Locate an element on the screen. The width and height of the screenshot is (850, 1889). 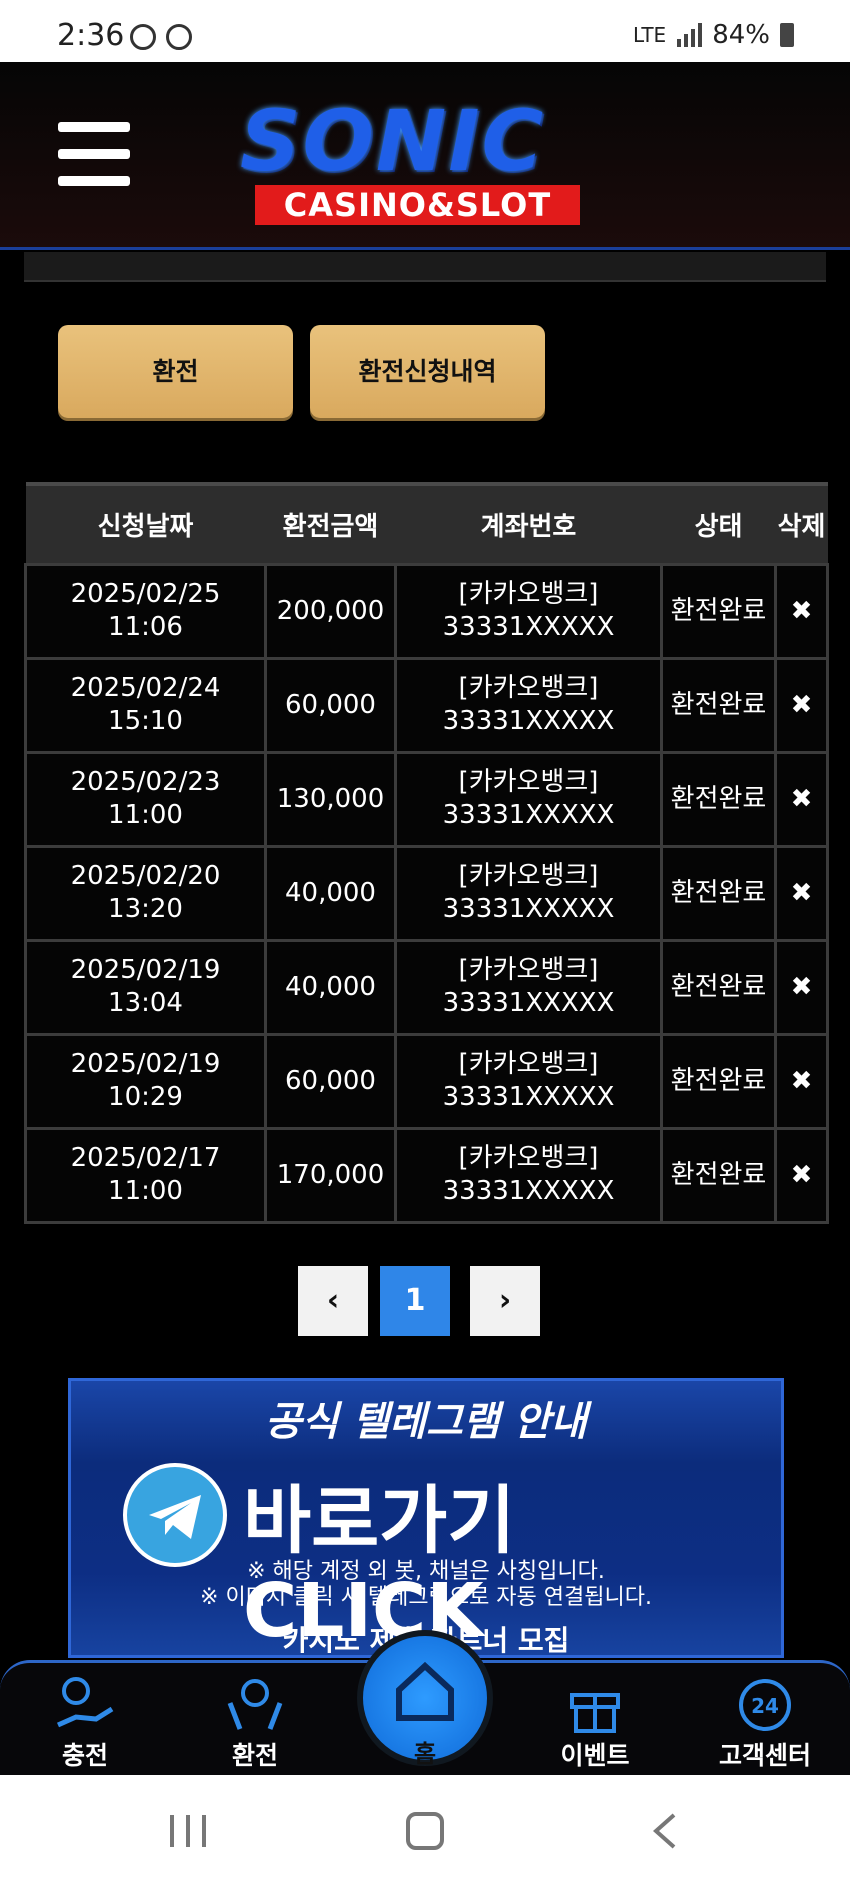
status-time: 2:36 is located at coordinates (91, 35).